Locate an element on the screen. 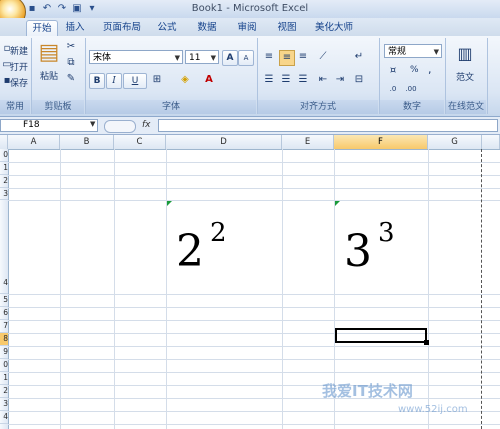 Image resolution: width=500 pixels, height=429 pixels. paste-button: 粘贴 is located at coordinates (49, 75).